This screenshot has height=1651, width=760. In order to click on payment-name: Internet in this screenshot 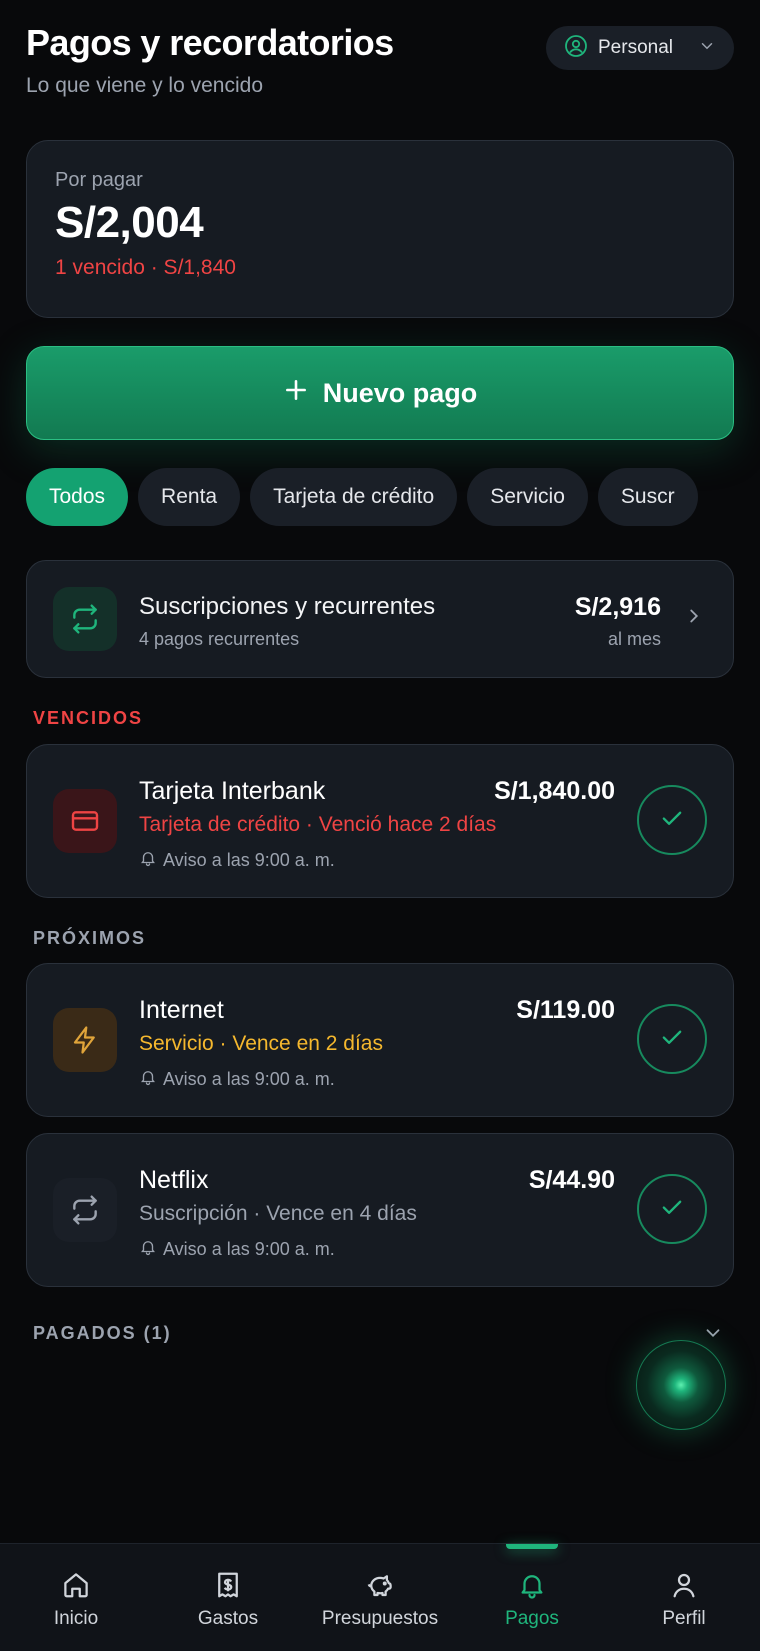, I will do `click(181, 1010)`.